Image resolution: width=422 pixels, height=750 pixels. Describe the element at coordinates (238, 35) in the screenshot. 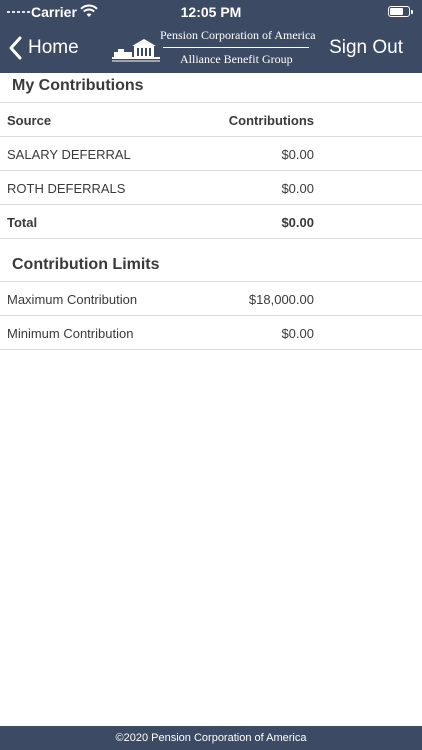

I see `logo-company-name: Pension Corporation of America` at that location.